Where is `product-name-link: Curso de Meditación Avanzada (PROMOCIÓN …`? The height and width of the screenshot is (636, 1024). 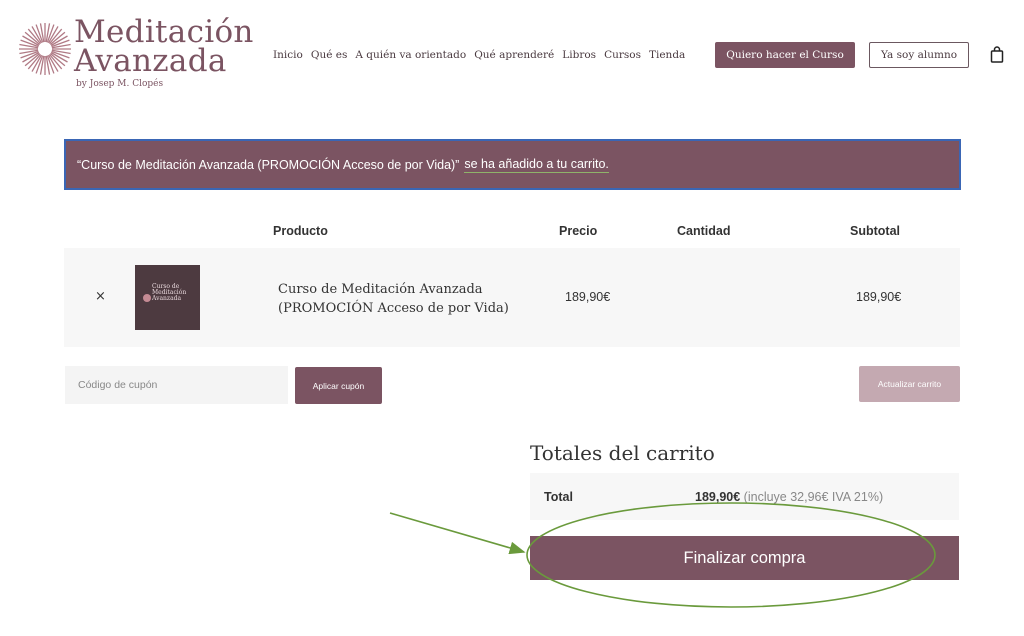 product-name-link: Curso de Meditación Avanzada (PROMOCIÓN … is located at coordinates (393, 299).